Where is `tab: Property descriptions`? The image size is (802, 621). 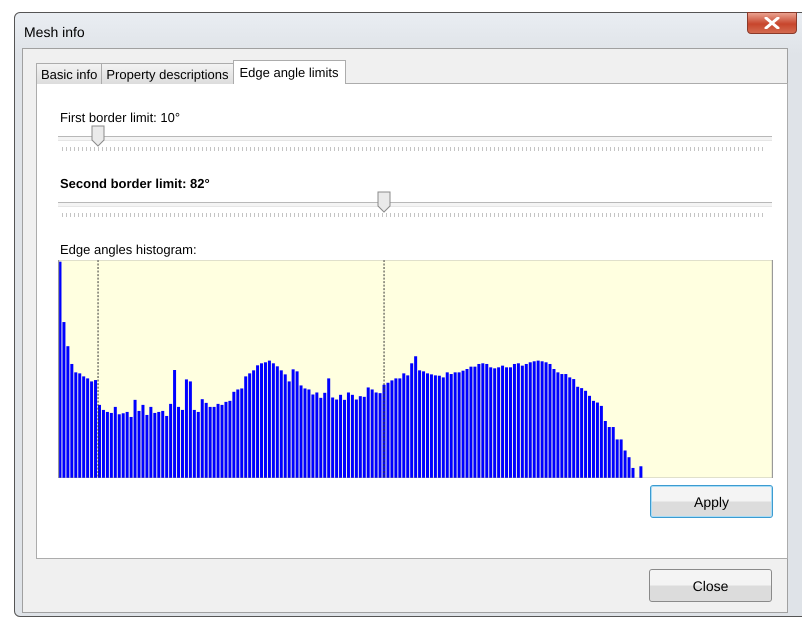 tab: Property descriptions is located at coordinates (167, 73).